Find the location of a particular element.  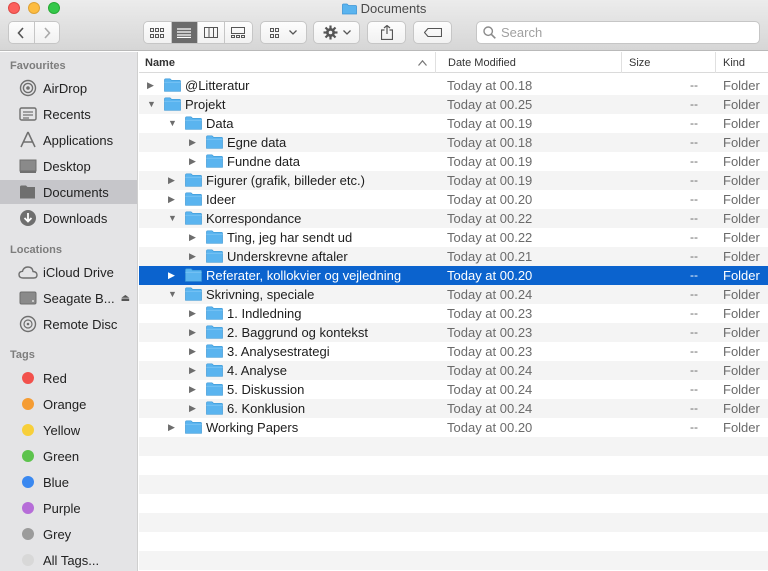

sidebar-item-tag: Blue is located at coordinates (68, 482).